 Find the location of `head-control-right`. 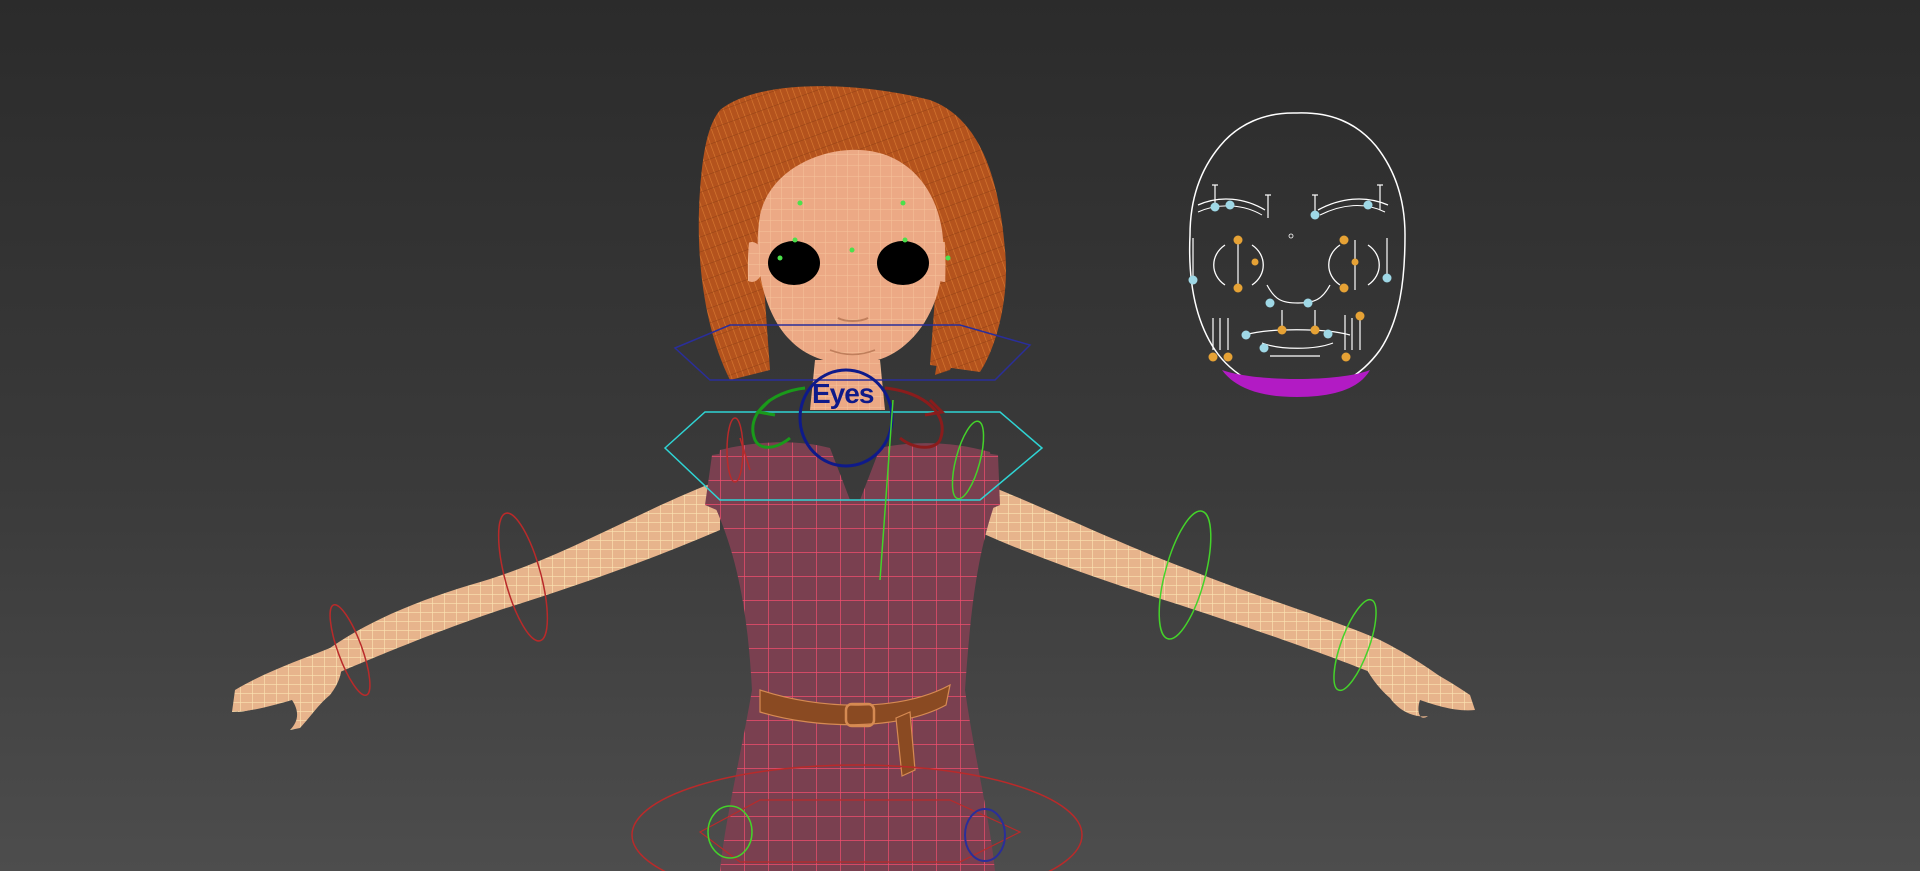

head-control-right is located at coordinates (914, 417).